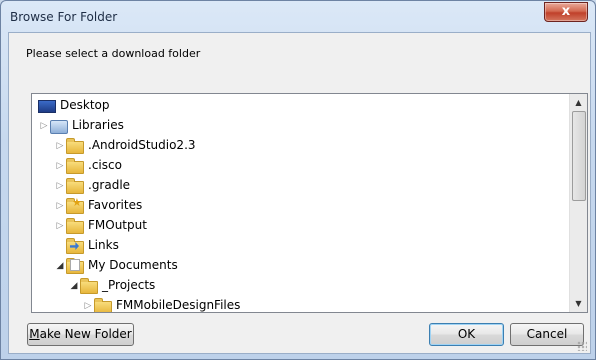 Image resolution: width=596 pixels, height=360 pixels. I want to click on make-new-folder-label: ake New Folder, so click(85, 334).